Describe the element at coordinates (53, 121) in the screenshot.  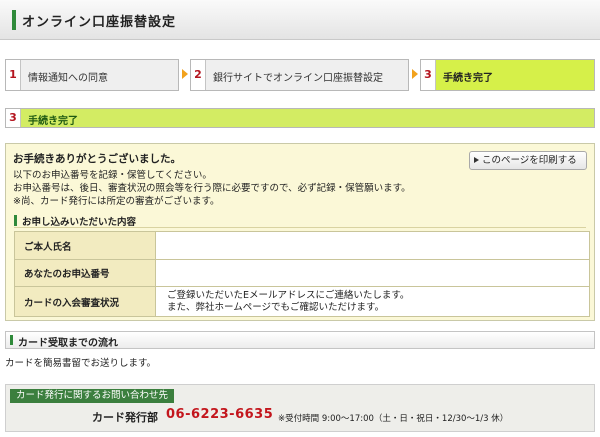
I see `section-label: 手続き完了` at that location.